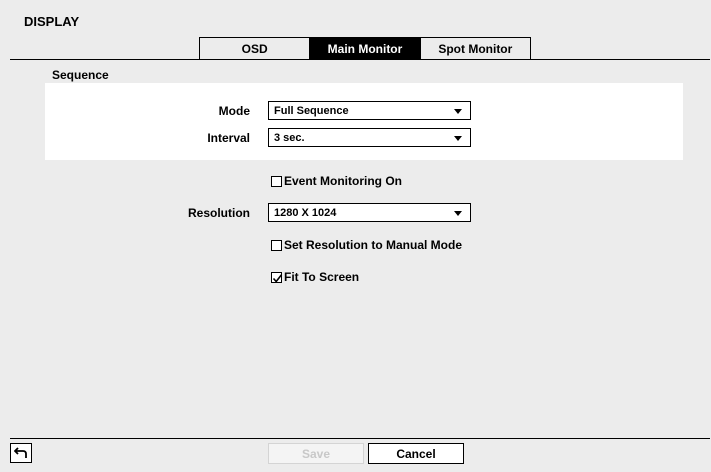 The width and height of the screenshot is (711, 472). What do you see at coordinates (416, 453) in the screenshot?
I see `cancel-button: Cancel` at bounding box center [416, 453].